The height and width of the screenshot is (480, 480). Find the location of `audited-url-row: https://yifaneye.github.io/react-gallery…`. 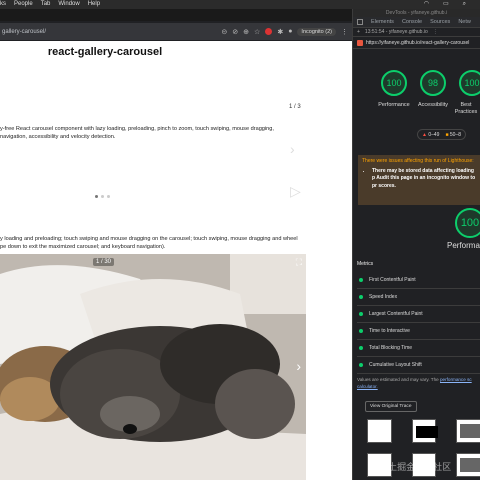

audited-url-row: https://yifaneye.github.io/react-gallery… is located at coordinates (416, 43).